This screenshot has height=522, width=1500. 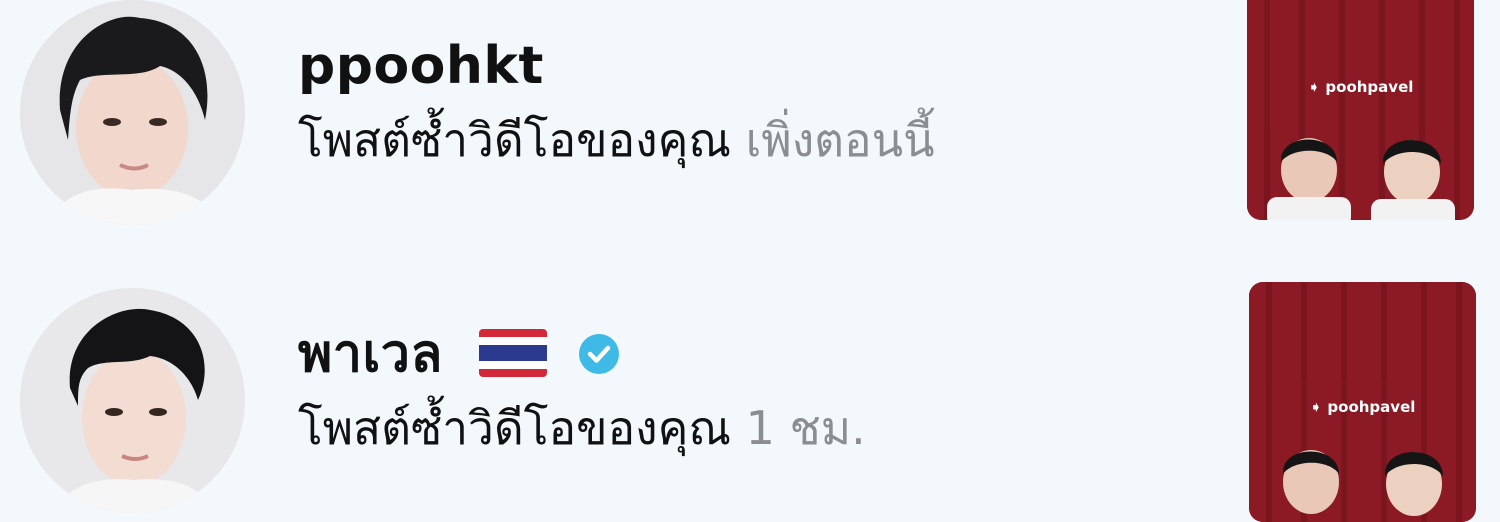 I want to click on thumbnail-image, so click(x=1360, y=110).